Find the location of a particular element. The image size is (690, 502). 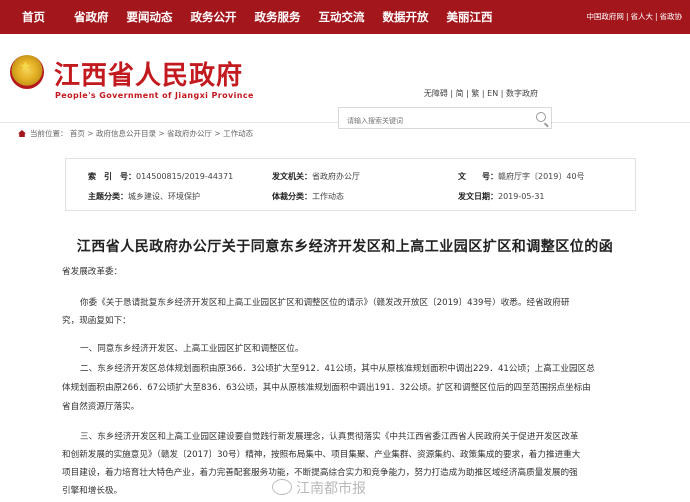

nav-open-data: 数据开放 is located at coordinates (406, 17).